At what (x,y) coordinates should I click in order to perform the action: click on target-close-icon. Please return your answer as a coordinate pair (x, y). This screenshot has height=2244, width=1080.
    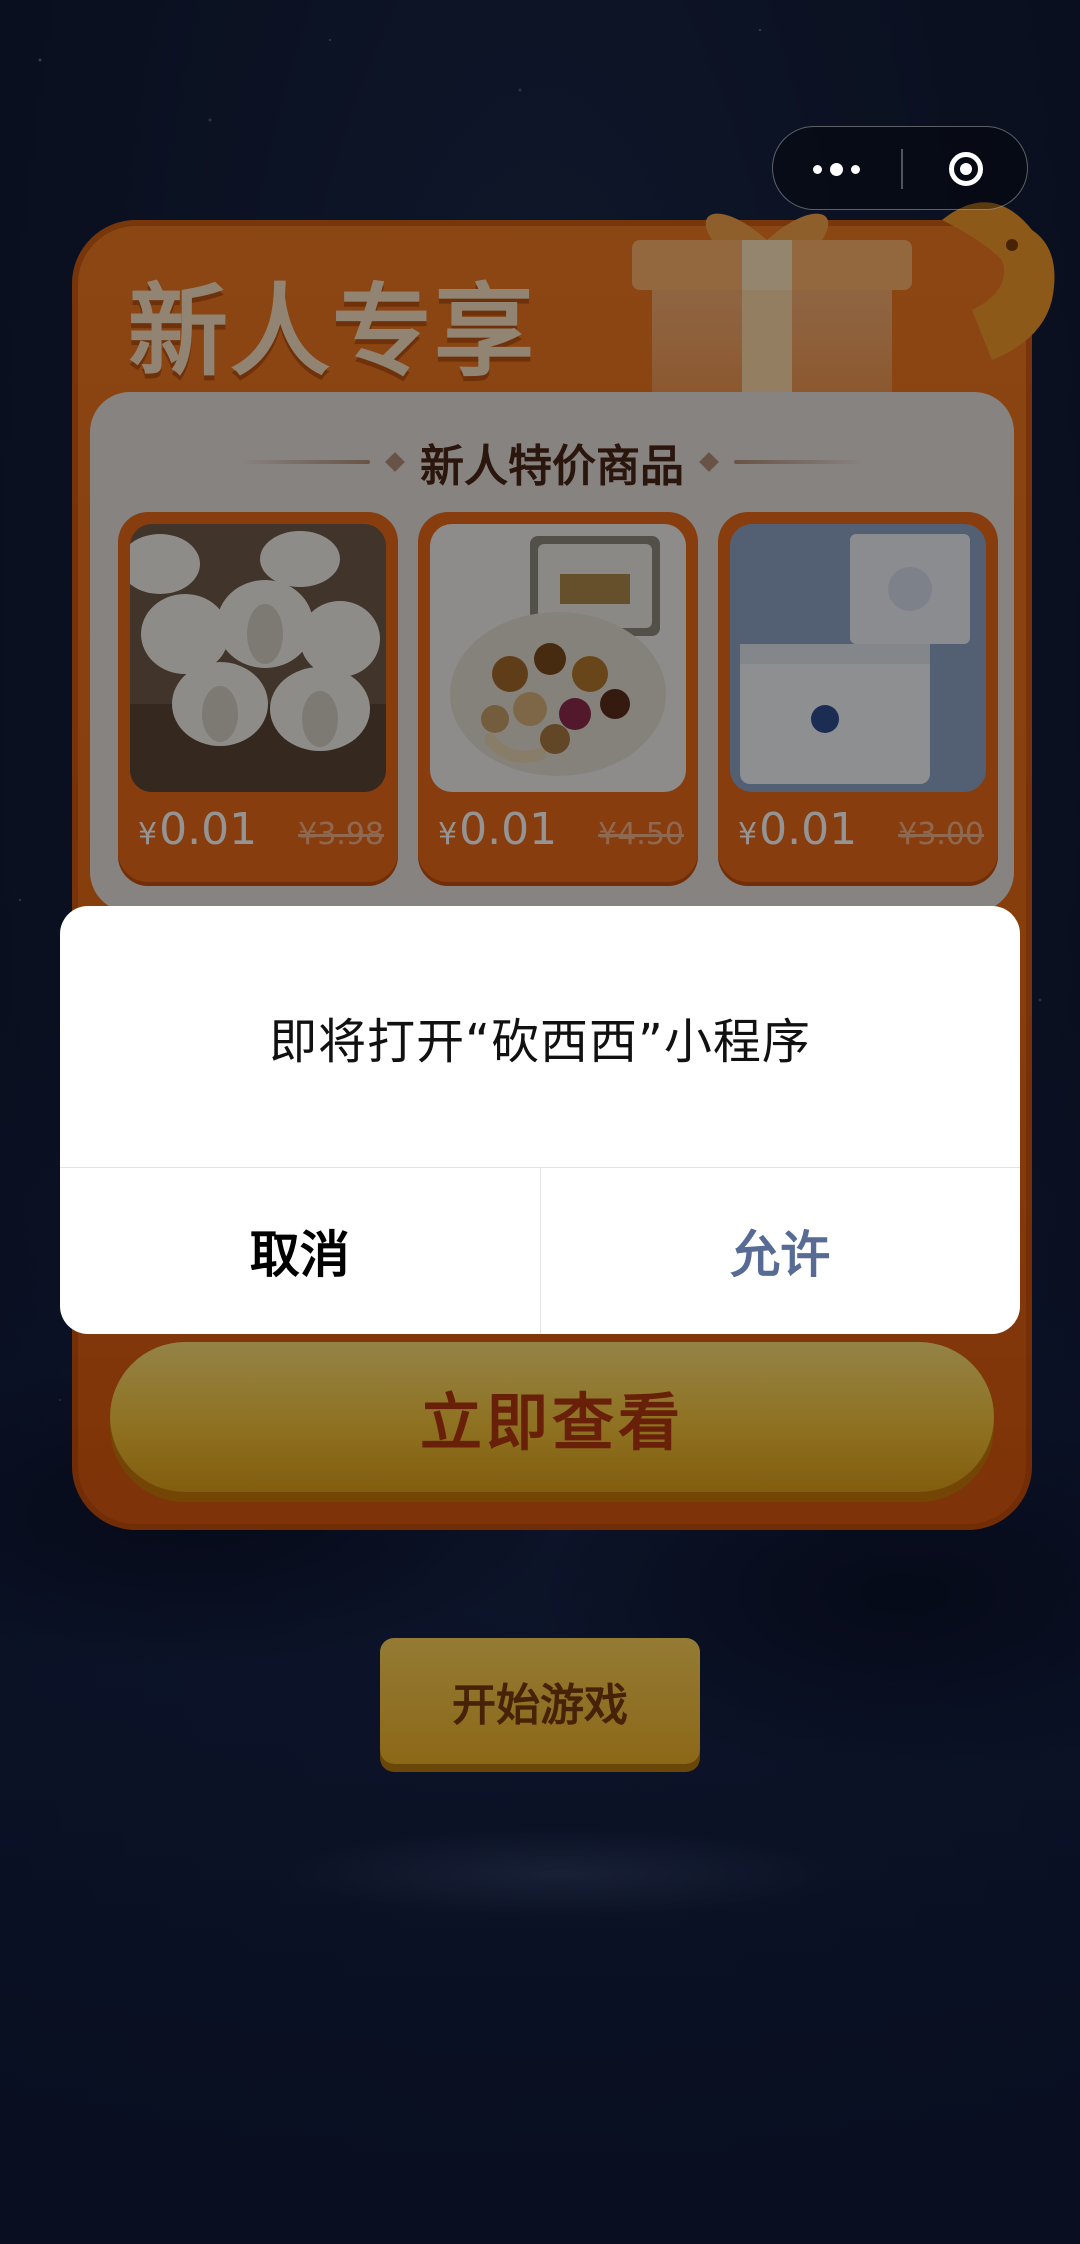
    Looking at the image, I should click on (965, 169).